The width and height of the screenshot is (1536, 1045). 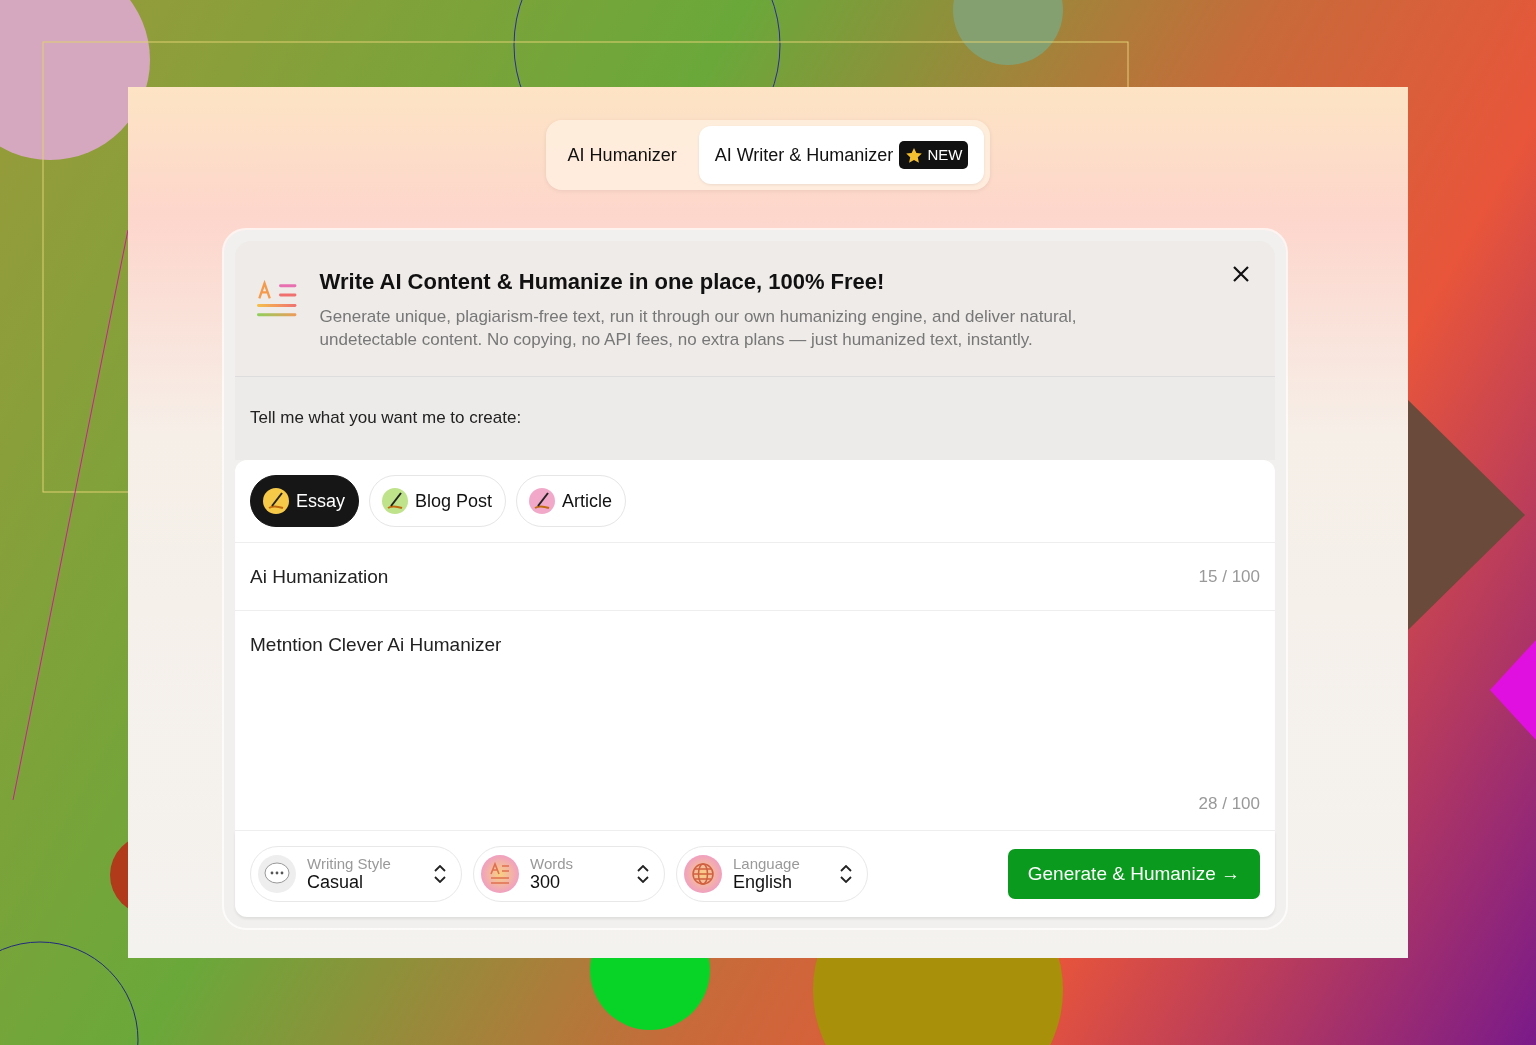 I want to click on content-type-chip: Blog Post, so click(x=438, y=501).